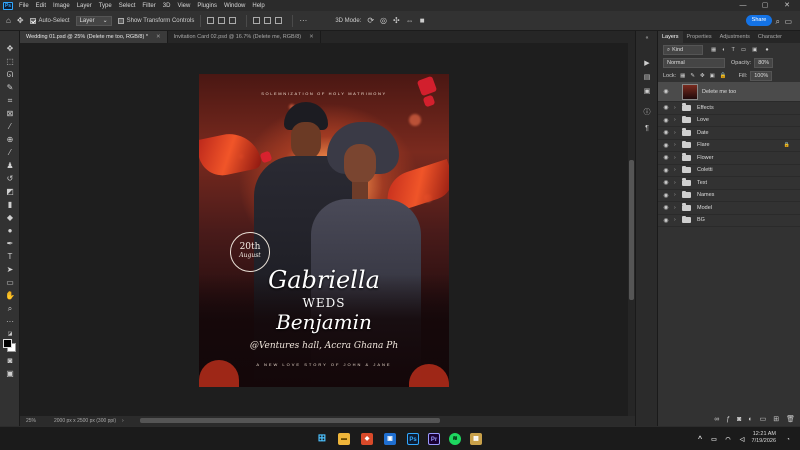 Image resolution: width=800 pixels, height=450 pixels. I want to click on type-tool-icon: T, so click(10, 257).